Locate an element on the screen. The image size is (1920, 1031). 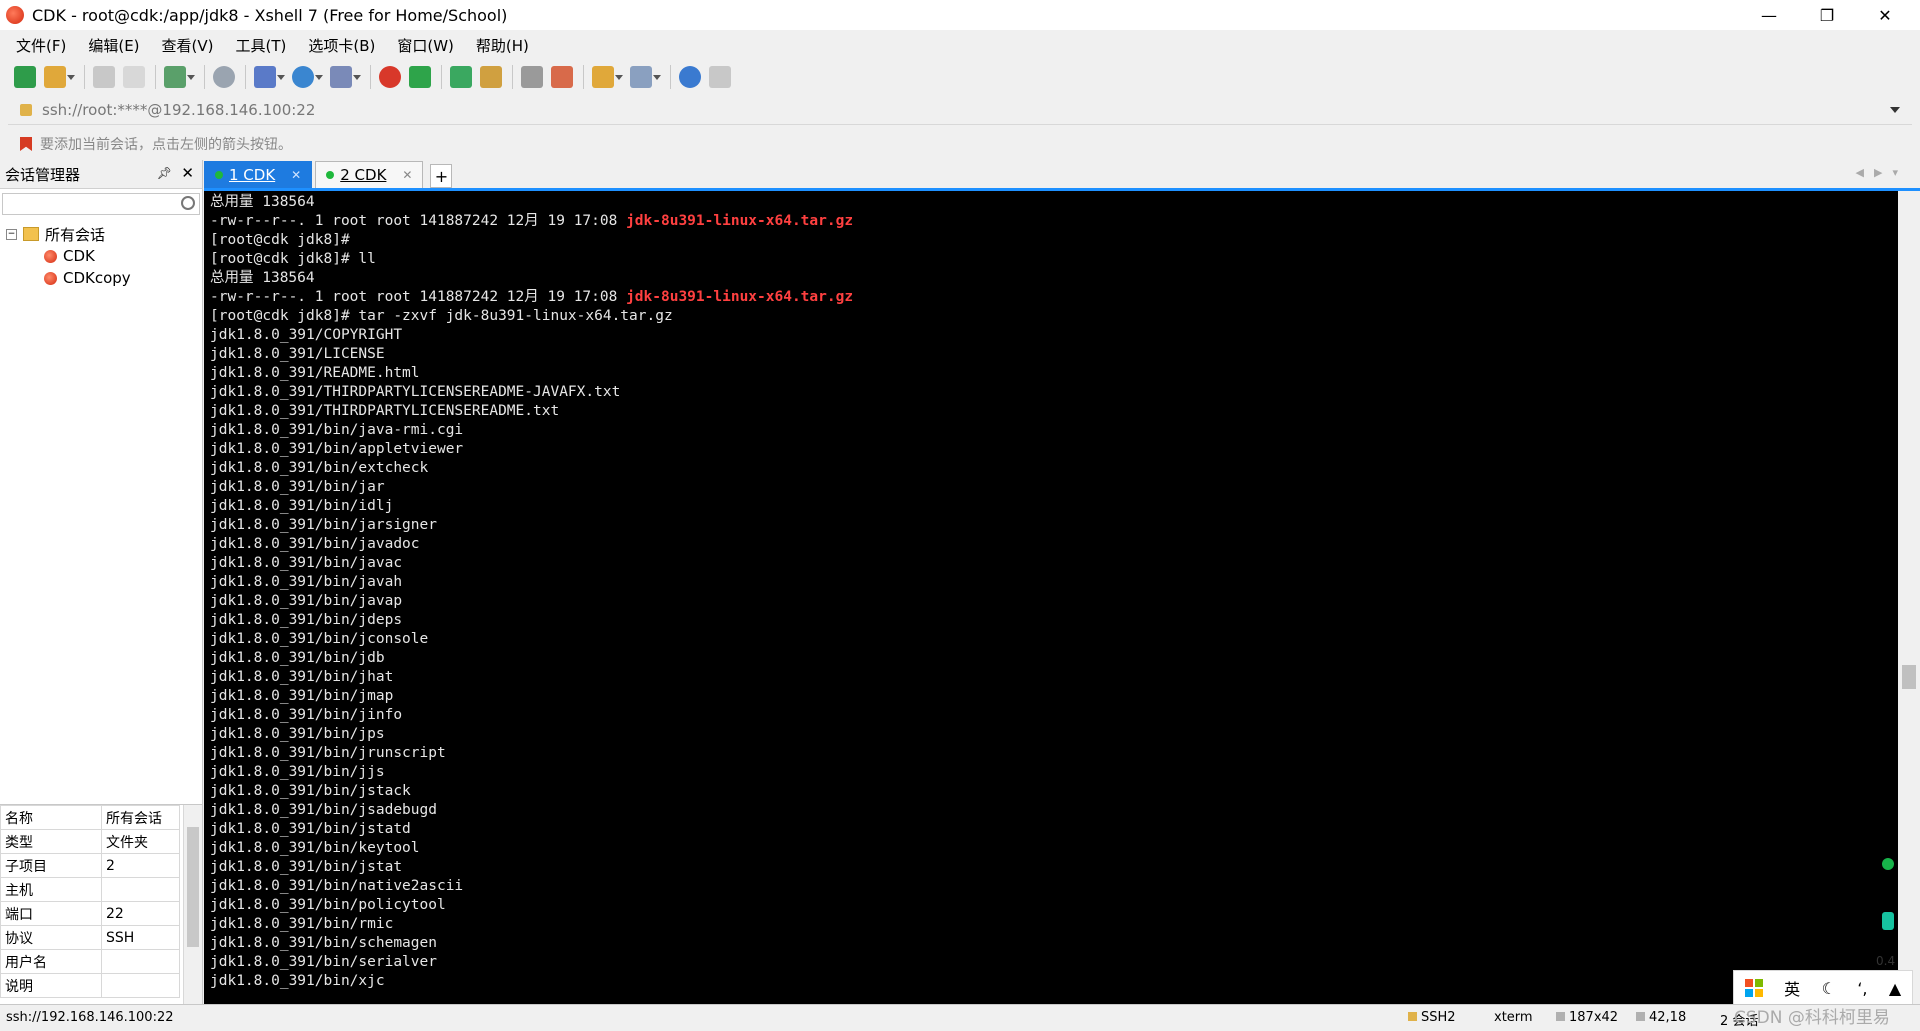
menu-view: 查看(V) is located at coordinates (188, 45).